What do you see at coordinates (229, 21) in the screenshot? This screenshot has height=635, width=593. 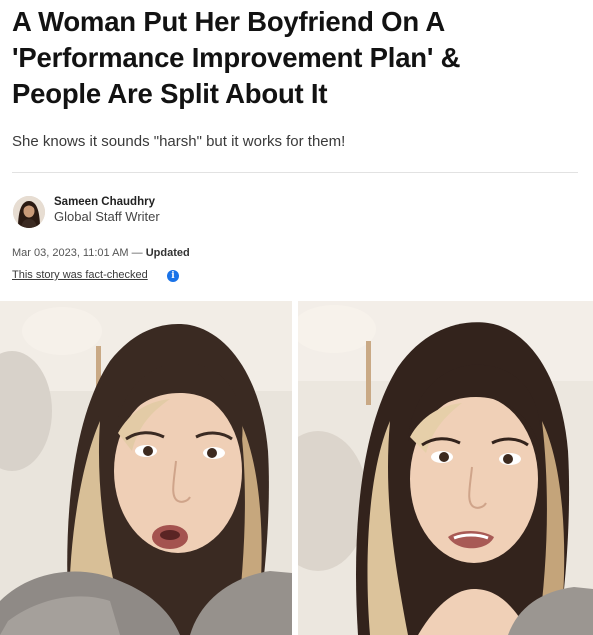 I see `headline-line: A Woman Put Her Boyfriend On A` at bounding box center [229, 21].